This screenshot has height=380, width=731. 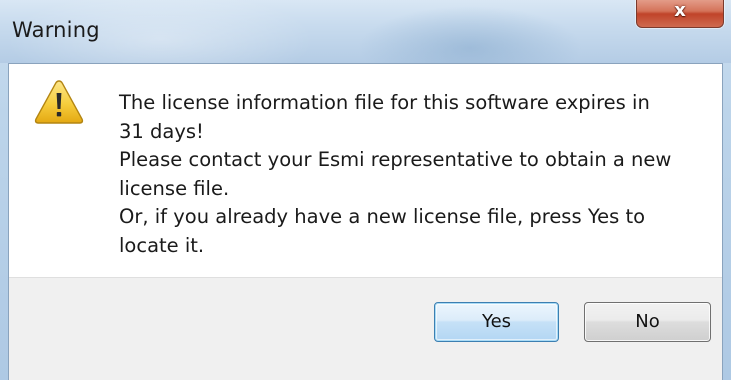 What do you see at coordinates (161, 131) in the screenshot?
I see `message-line: 31 days!` at bounding box center [161, 131].